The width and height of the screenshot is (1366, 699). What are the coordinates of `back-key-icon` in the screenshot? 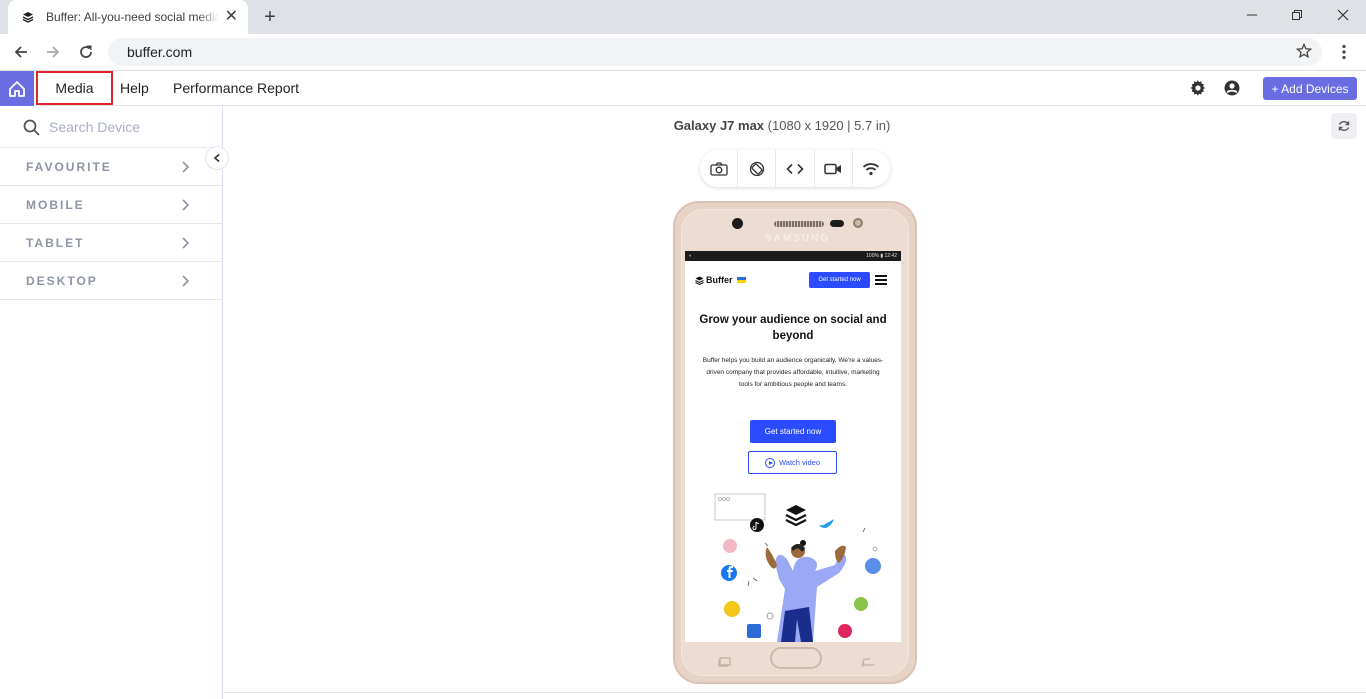 It's located at (868, 663).